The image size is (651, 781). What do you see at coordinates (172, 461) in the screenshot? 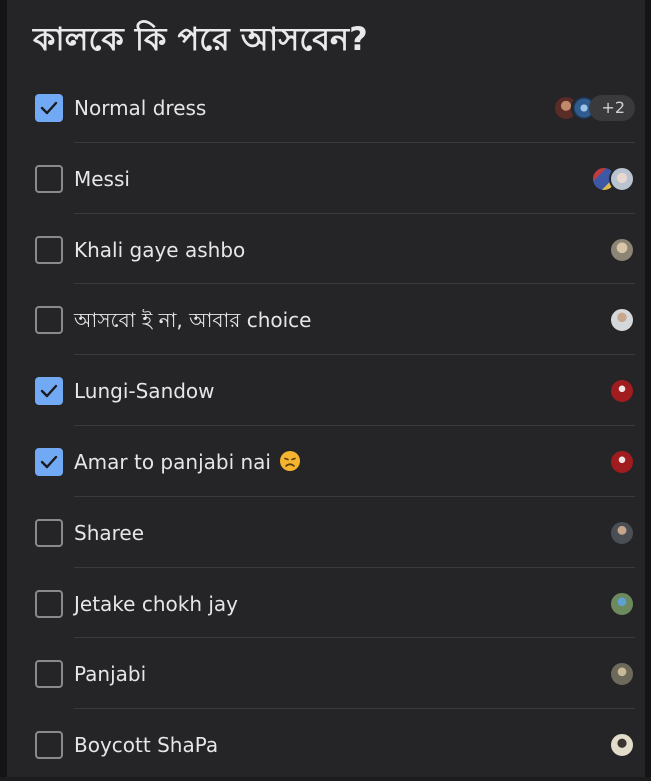
I see `option-label-text: Amar to panjabi nai` at bounding box center [172, 461].